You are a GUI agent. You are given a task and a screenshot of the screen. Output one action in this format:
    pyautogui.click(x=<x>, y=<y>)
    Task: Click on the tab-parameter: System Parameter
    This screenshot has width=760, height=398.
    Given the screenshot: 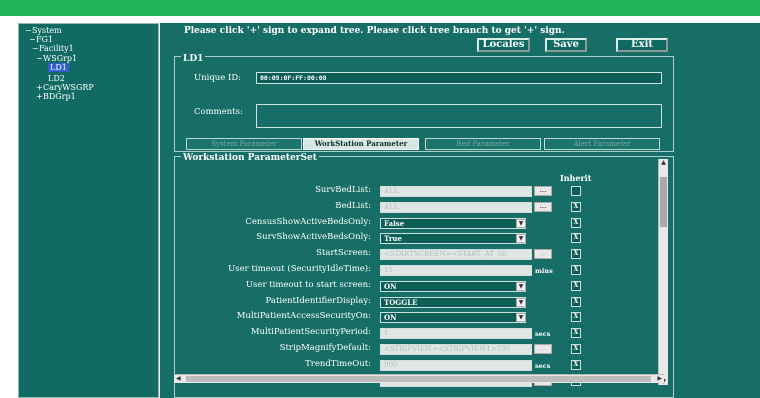 What is the action you would take?
    pyautogui.click(x=244, y=144)
    